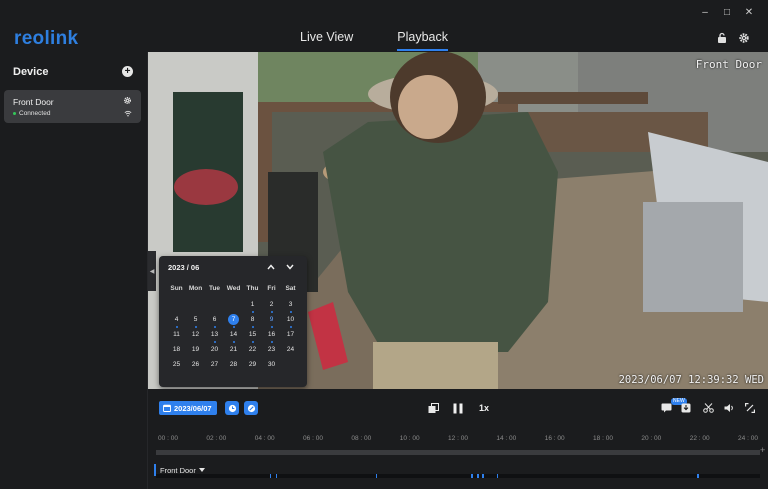  I want to click on weekday-label: Sun, so click(176, 288).